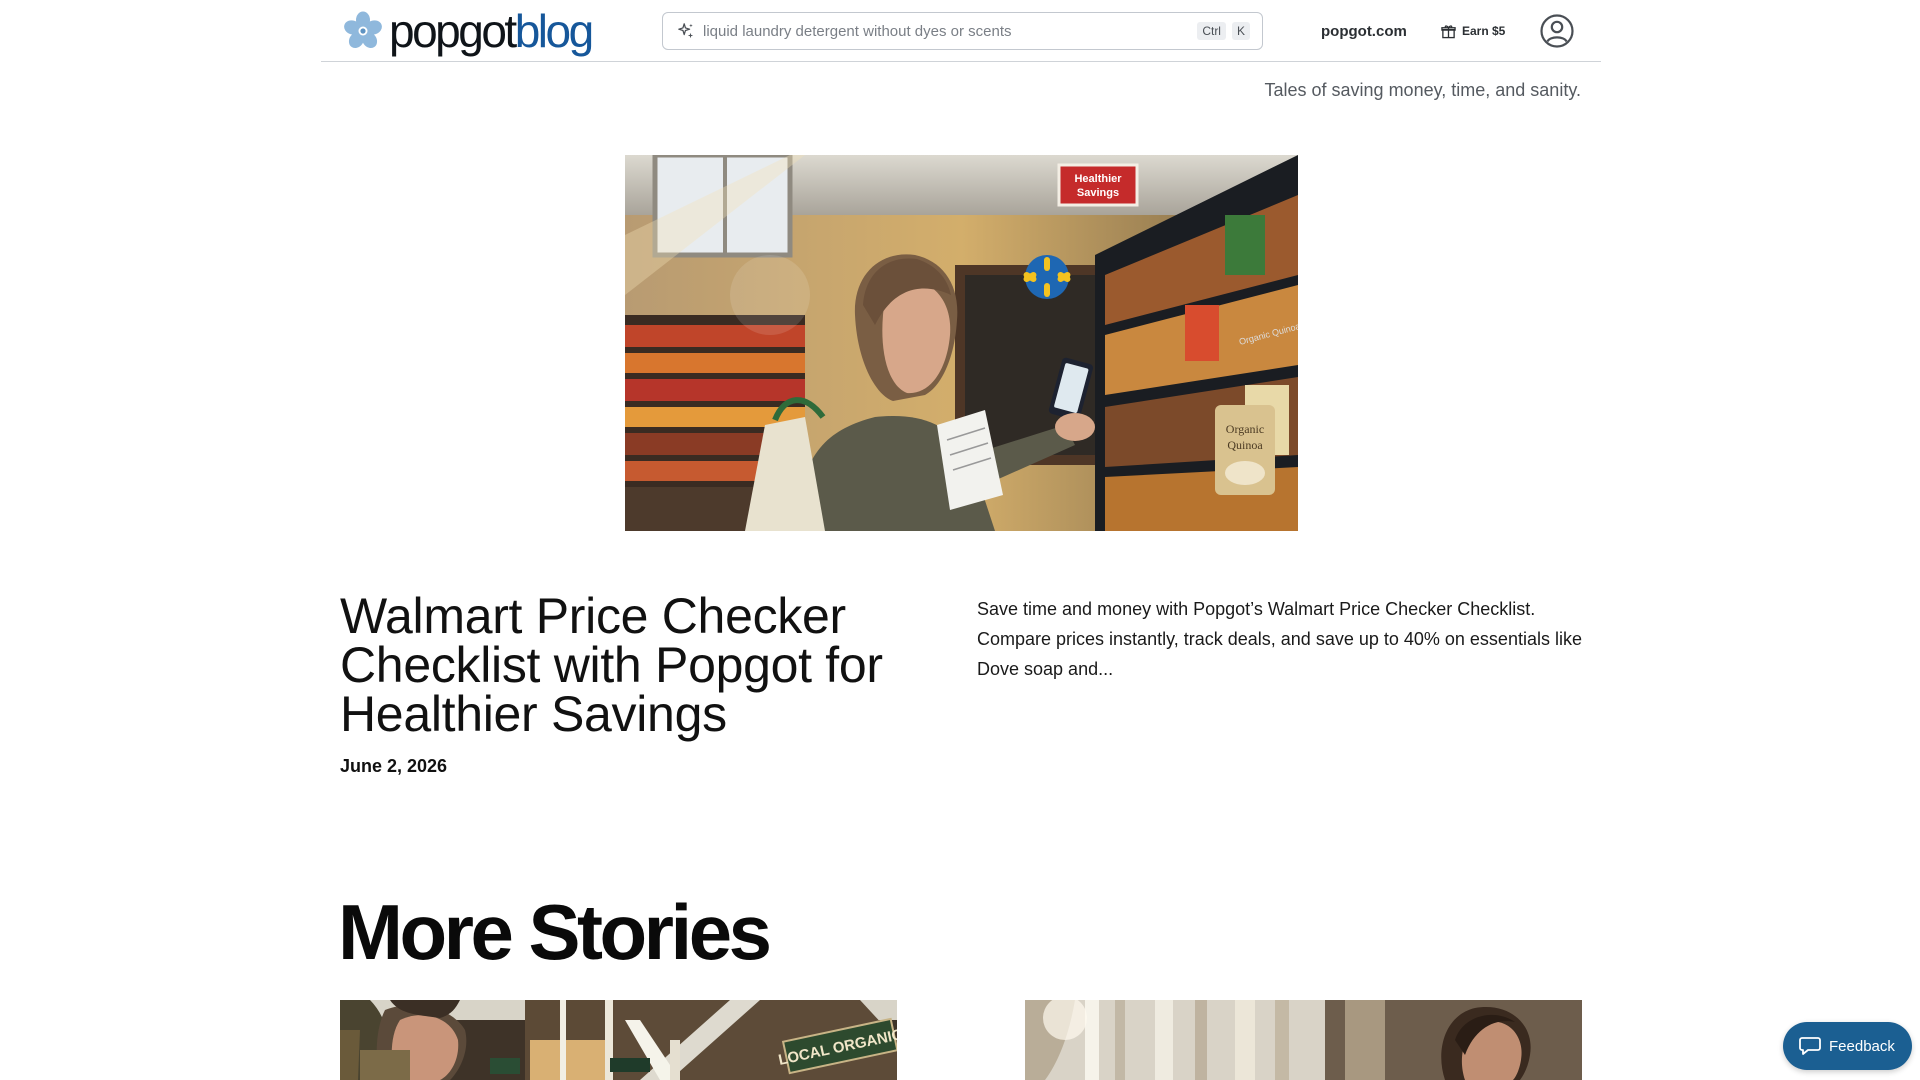  I want to click on sign-line-2: Savings, so click(1098, 193).